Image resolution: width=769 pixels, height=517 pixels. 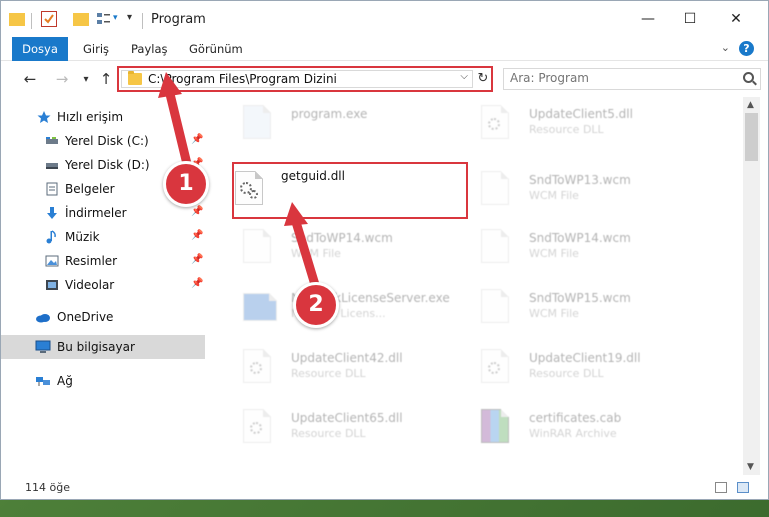 I want to click on refresh-button: ↻, so click(x=483, y=79).